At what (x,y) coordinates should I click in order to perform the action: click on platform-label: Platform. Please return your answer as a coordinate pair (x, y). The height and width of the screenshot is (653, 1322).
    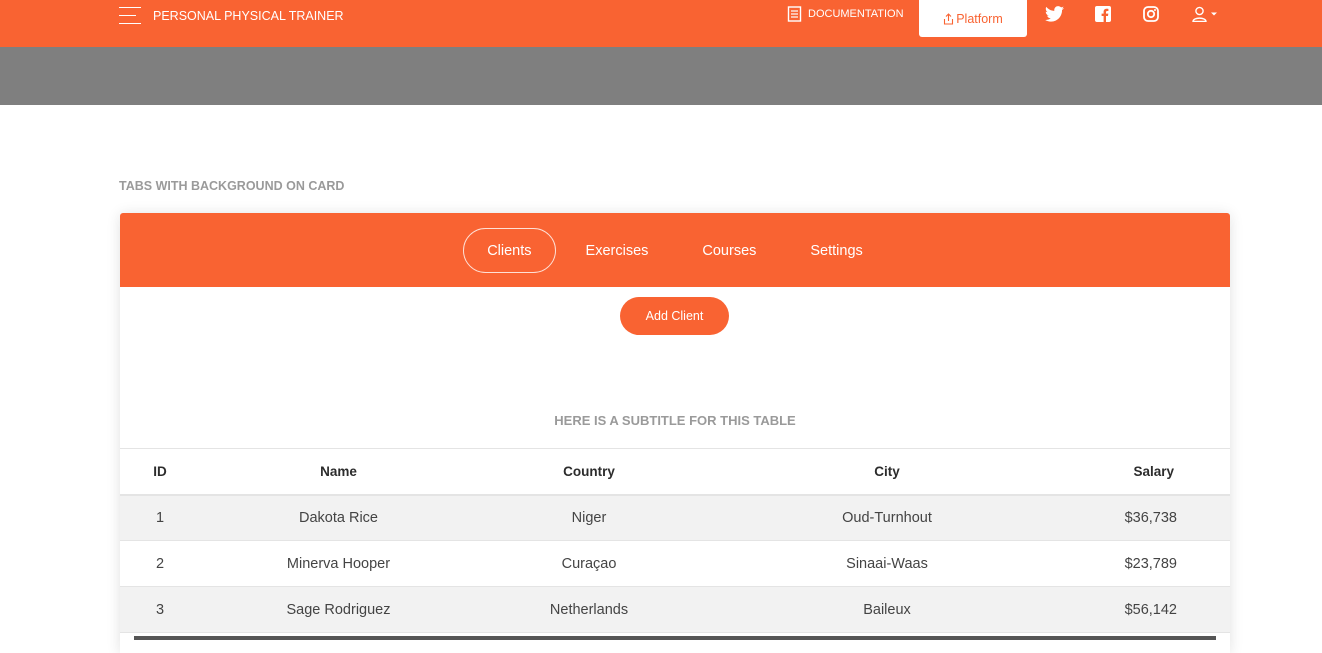
    Looking at the image, I should click on (979, 18).